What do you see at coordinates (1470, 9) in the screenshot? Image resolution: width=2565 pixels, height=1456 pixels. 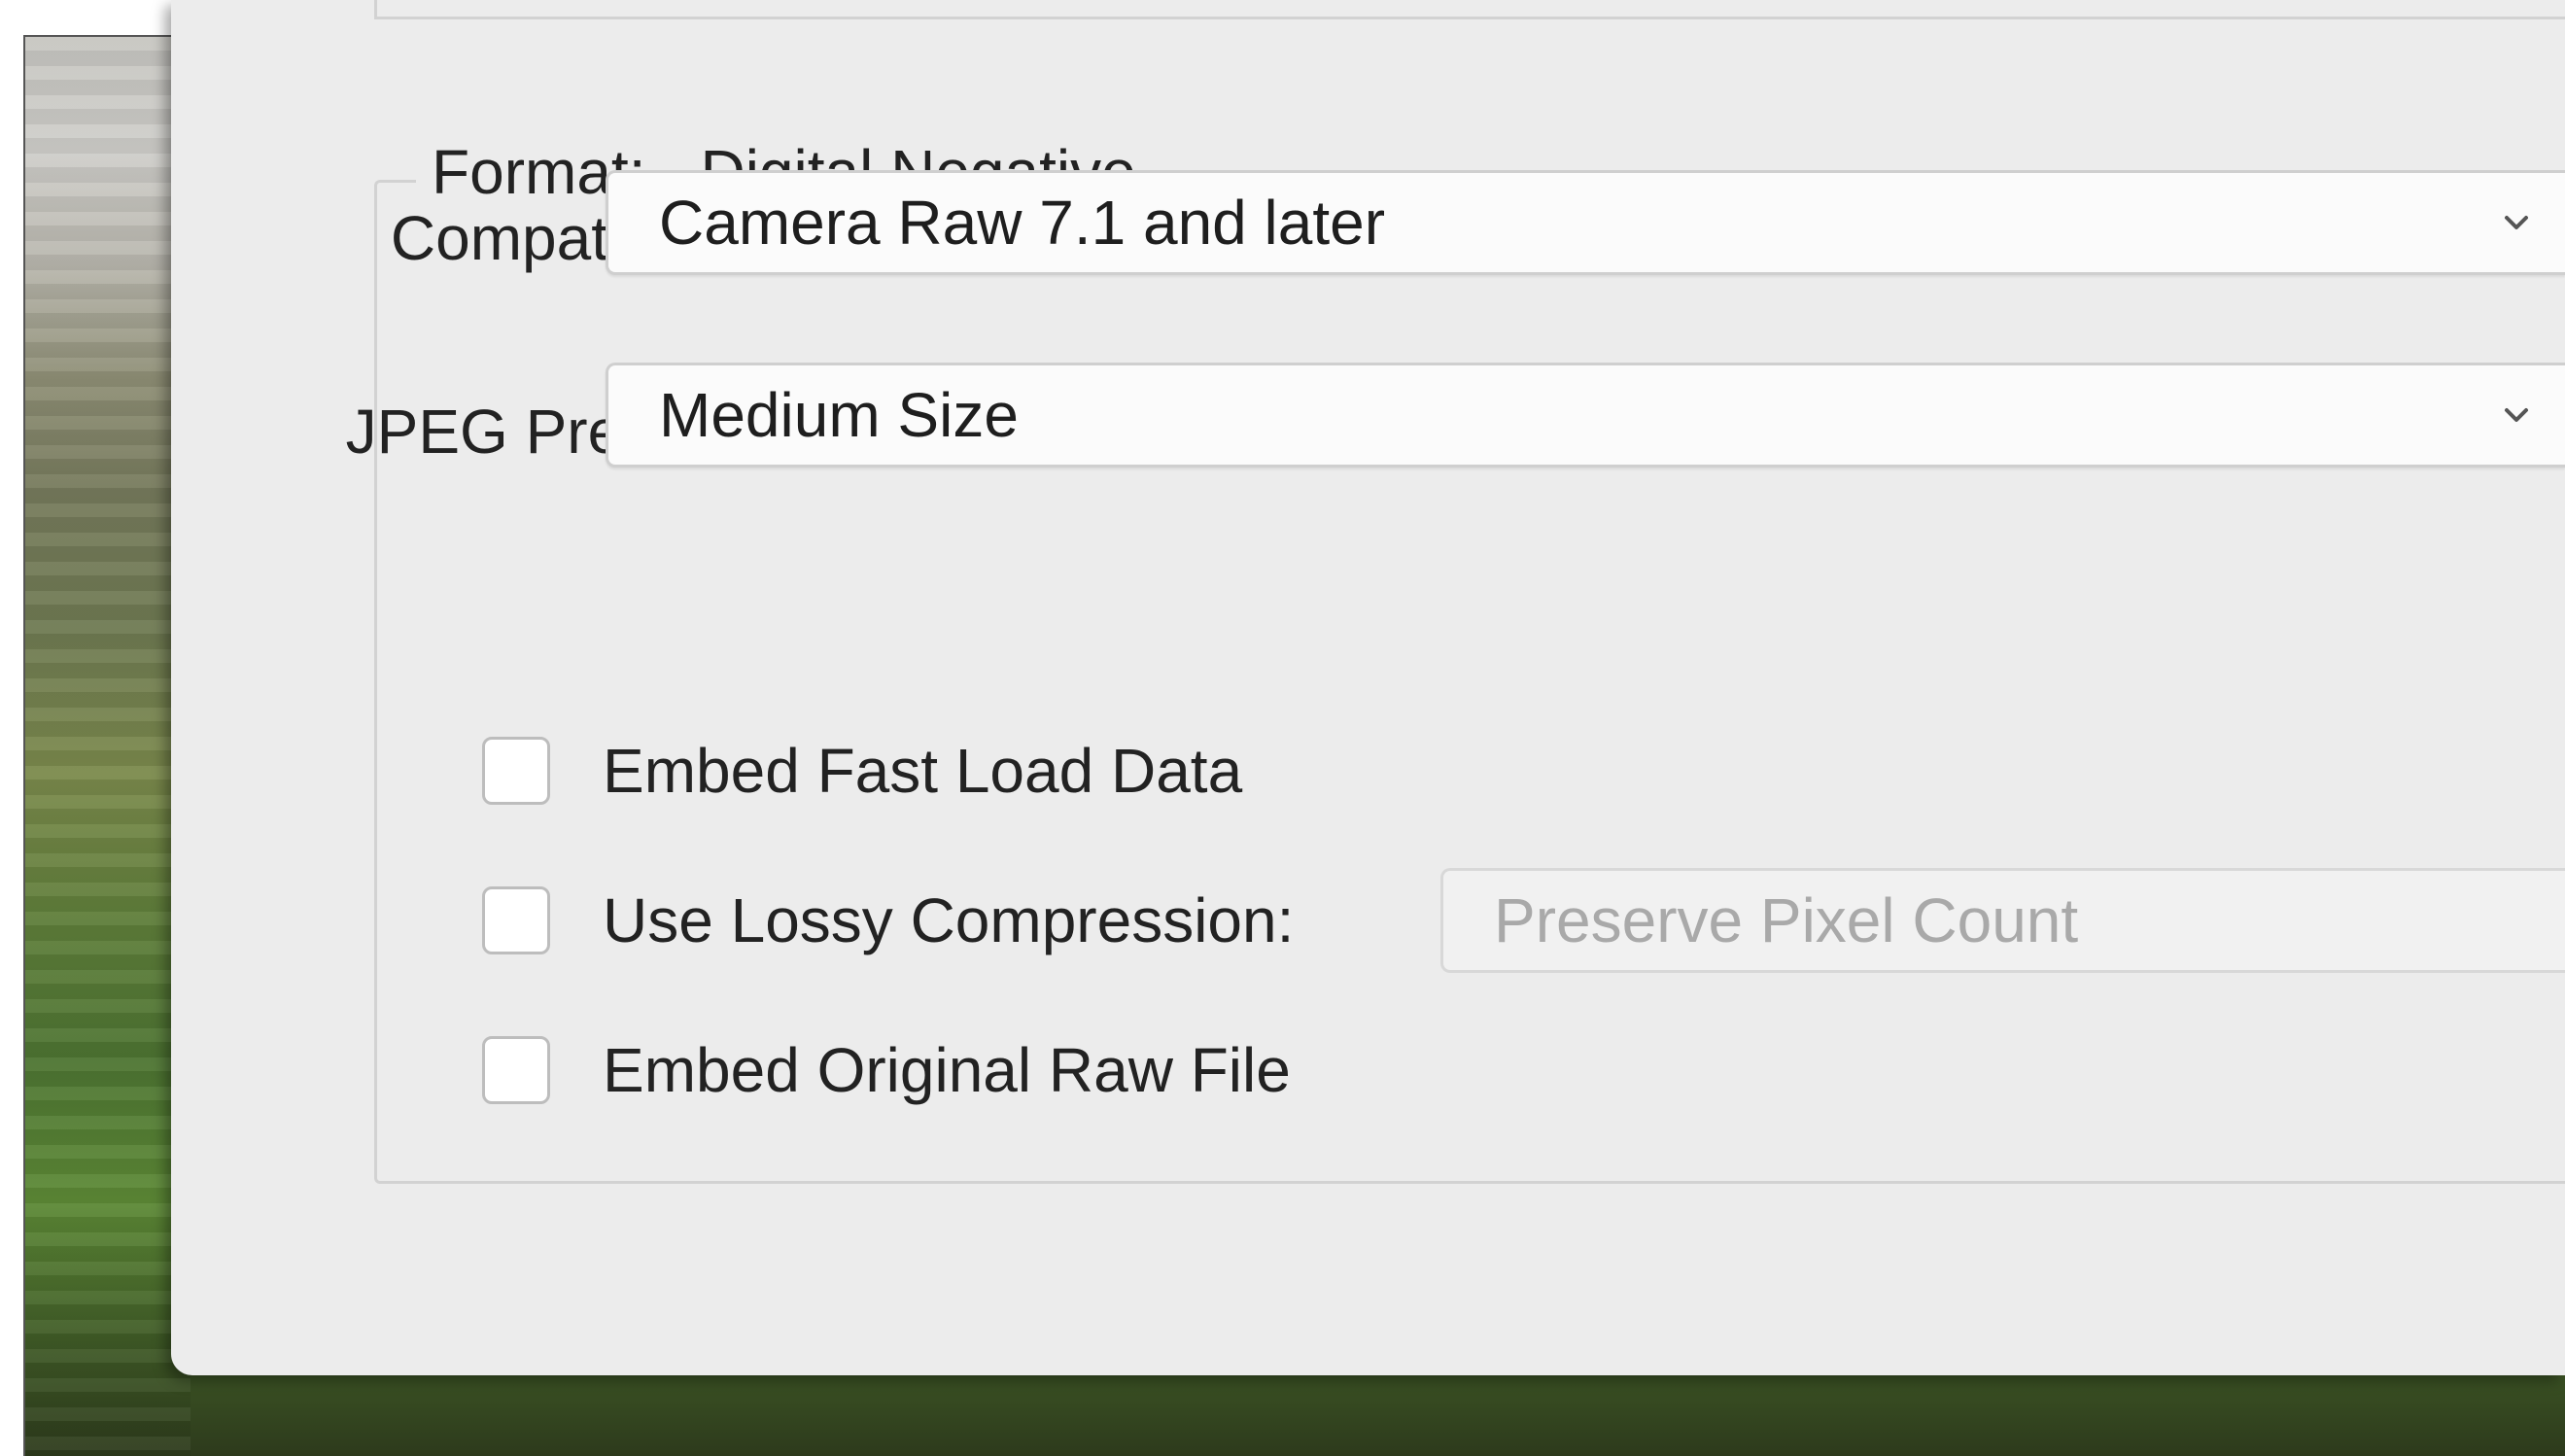 I see `previous-group-box-edge` at bounding box center [1470, 9].